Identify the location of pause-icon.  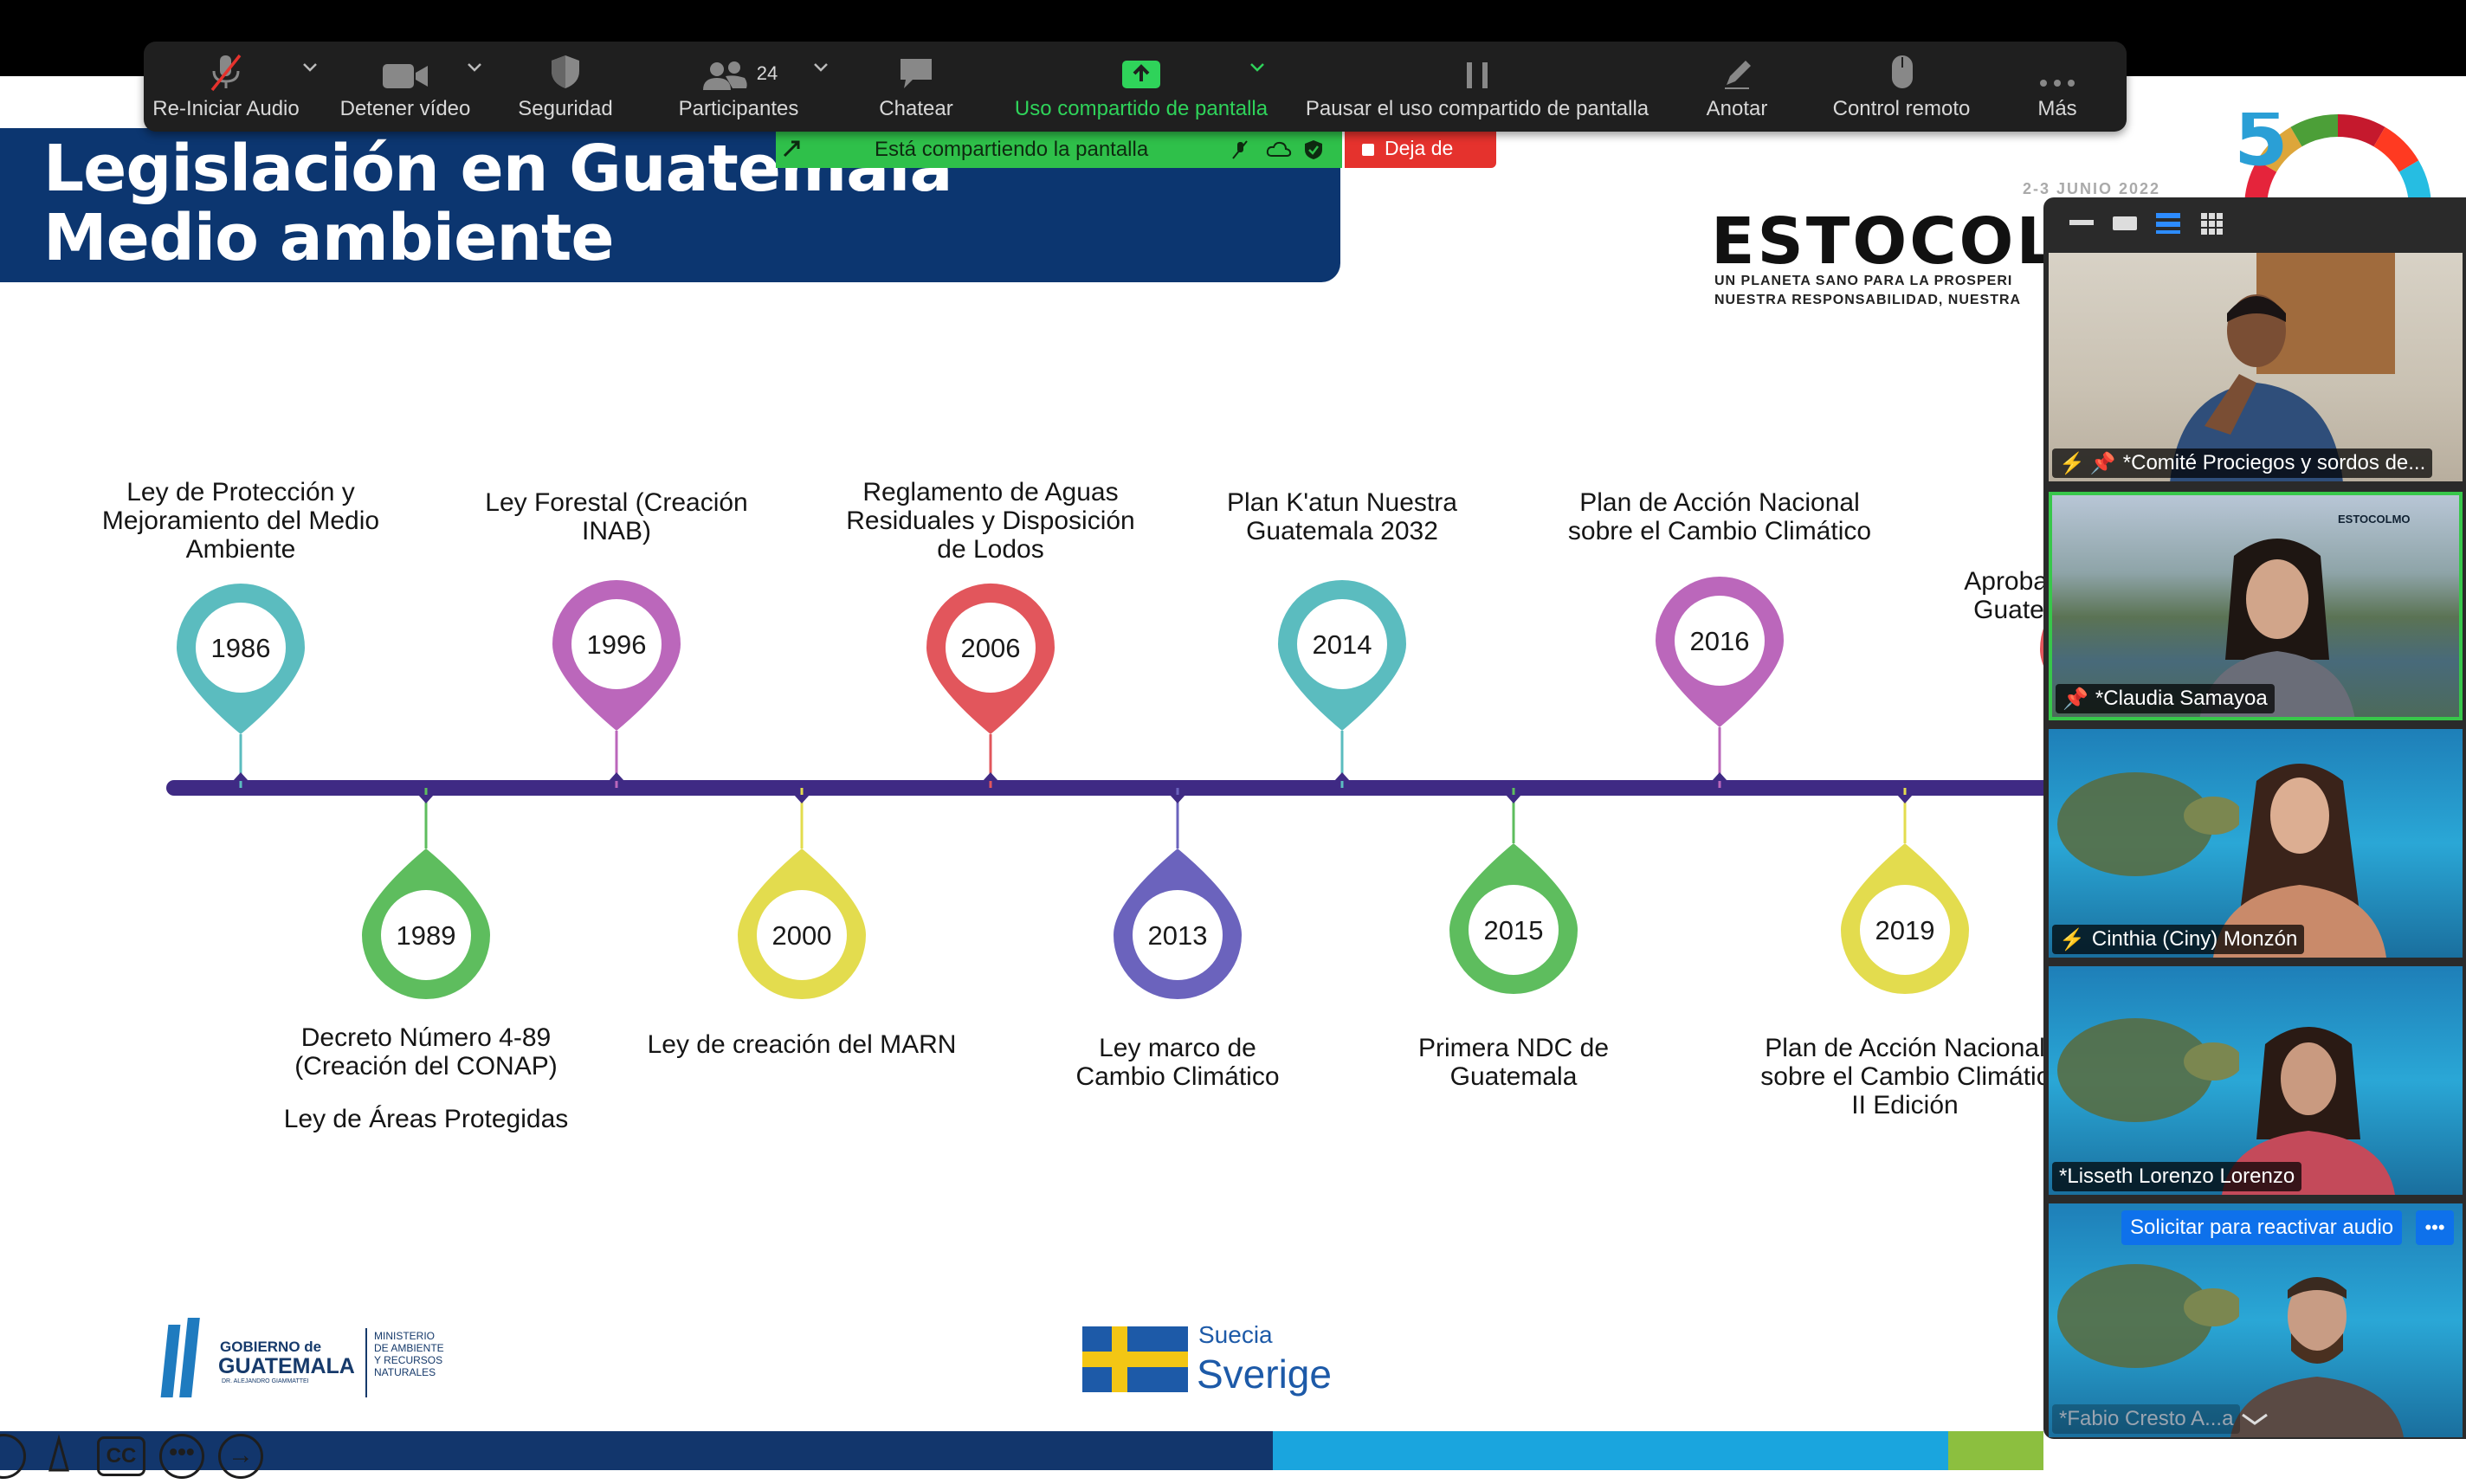
(1477, 75).